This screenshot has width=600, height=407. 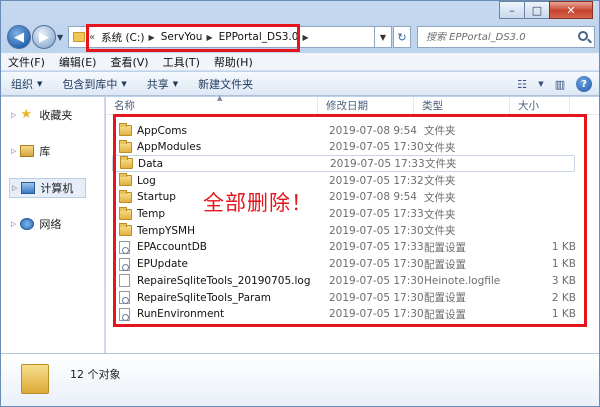 What do you see at coordinates (300, 84) in the screenshot?
I see `command-bar: 组织 ▼ 包含到库中 ▼ 共享 ▼ 新建文件夹 ☷ ▼ ▥ ?` at bounding box center [300, 84].